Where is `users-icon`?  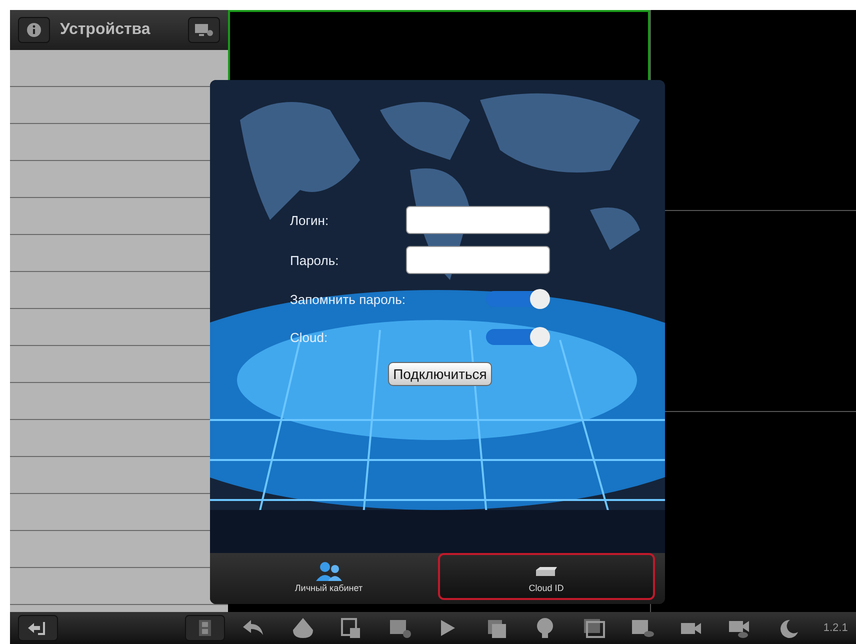
users-icon is located at coordinates (329, 570).